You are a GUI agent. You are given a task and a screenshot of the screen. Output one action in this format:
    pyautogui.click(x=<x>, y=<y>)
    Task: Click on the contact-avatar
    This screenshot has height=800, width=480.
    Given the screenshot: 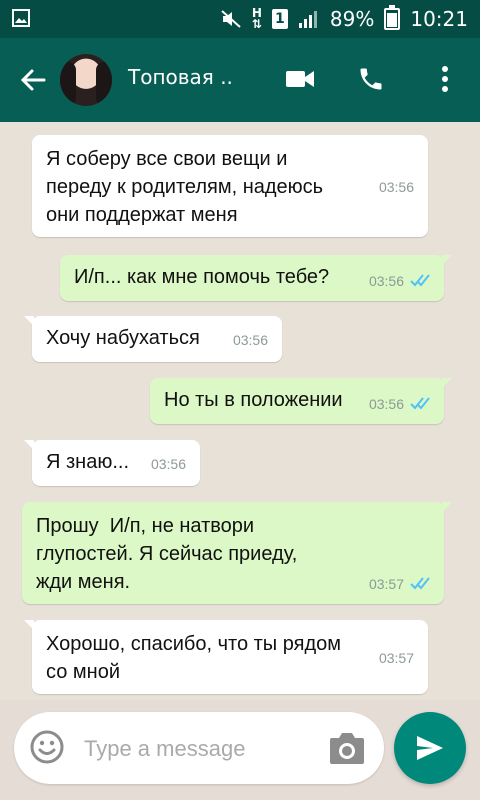 What is the action you would take?
    pyautogui.click(x=86, y=80)
    